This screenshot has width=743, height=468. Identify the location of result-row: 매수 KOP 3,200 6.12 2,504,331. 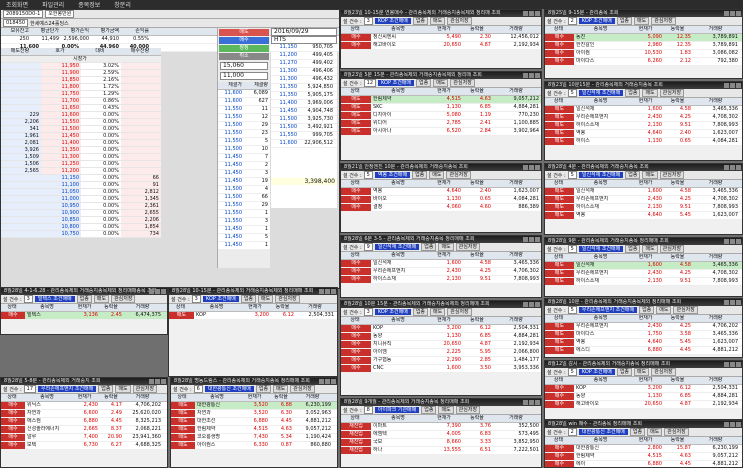
(441, 329).